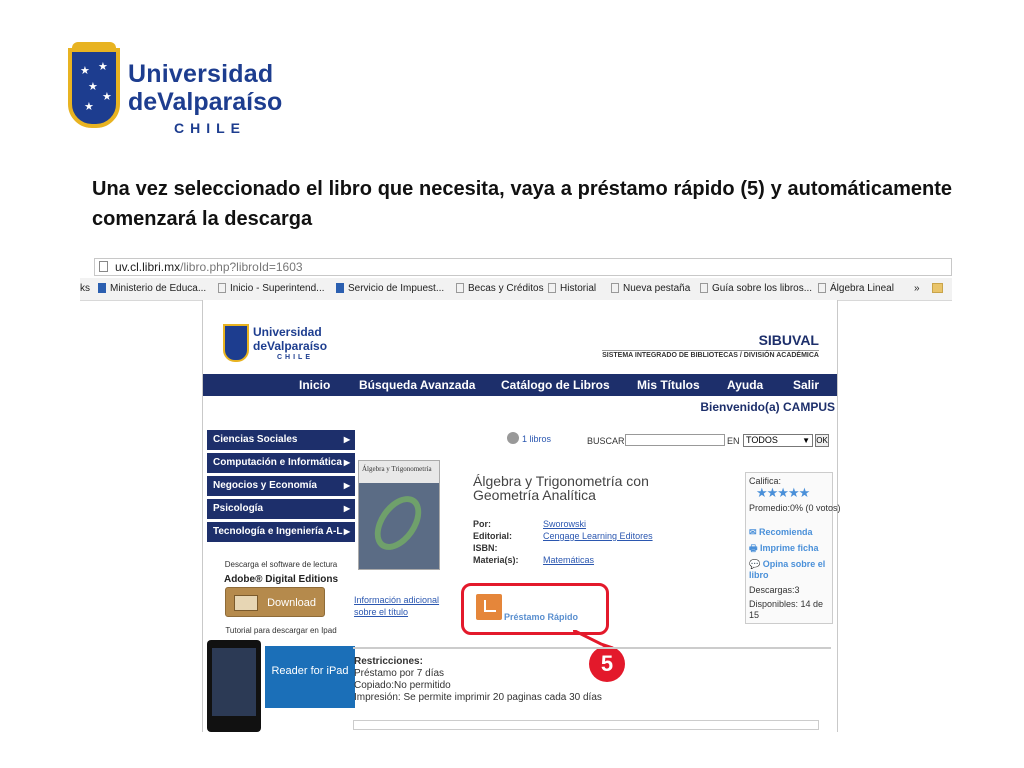  Describe the element at coordinates (210, 128) in the screenshot. I see `logo-line-3: CHILE` at that location.